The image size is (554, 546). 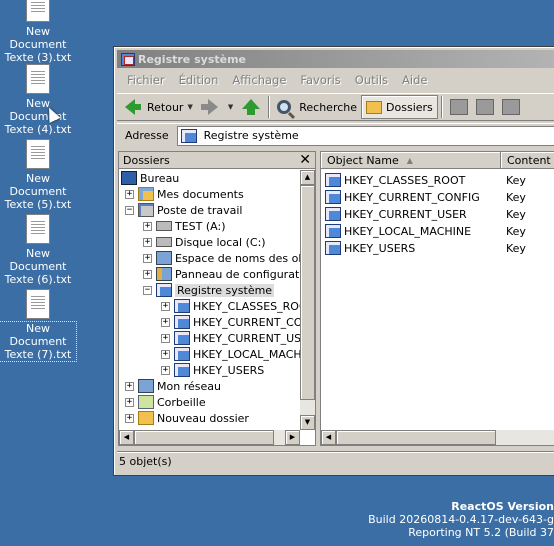 What do you see at coordinates (246, 306) in the screenshot?
I see `tree-item-label: HKEY_CLASSES_ROOT` at bounding box center [246, 306].